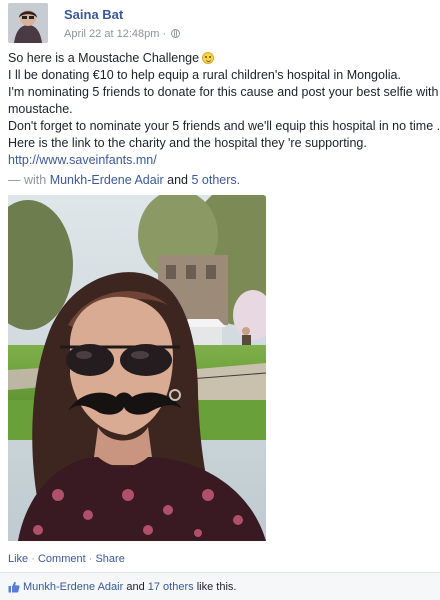 This screenshot has height=600, width=440. I want to click on likes-others-link: 17 others, so click(171, 587).